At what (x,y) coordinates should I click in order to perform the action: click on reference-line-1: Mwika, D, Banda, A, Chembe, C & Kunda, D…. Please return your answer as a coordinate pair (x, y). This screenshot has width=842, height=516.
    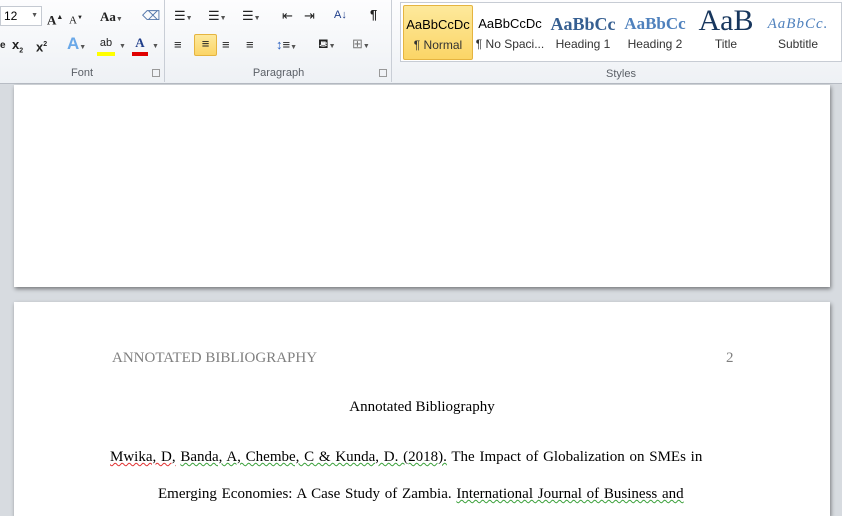
    Looking at the image, I should click on (406, 457).